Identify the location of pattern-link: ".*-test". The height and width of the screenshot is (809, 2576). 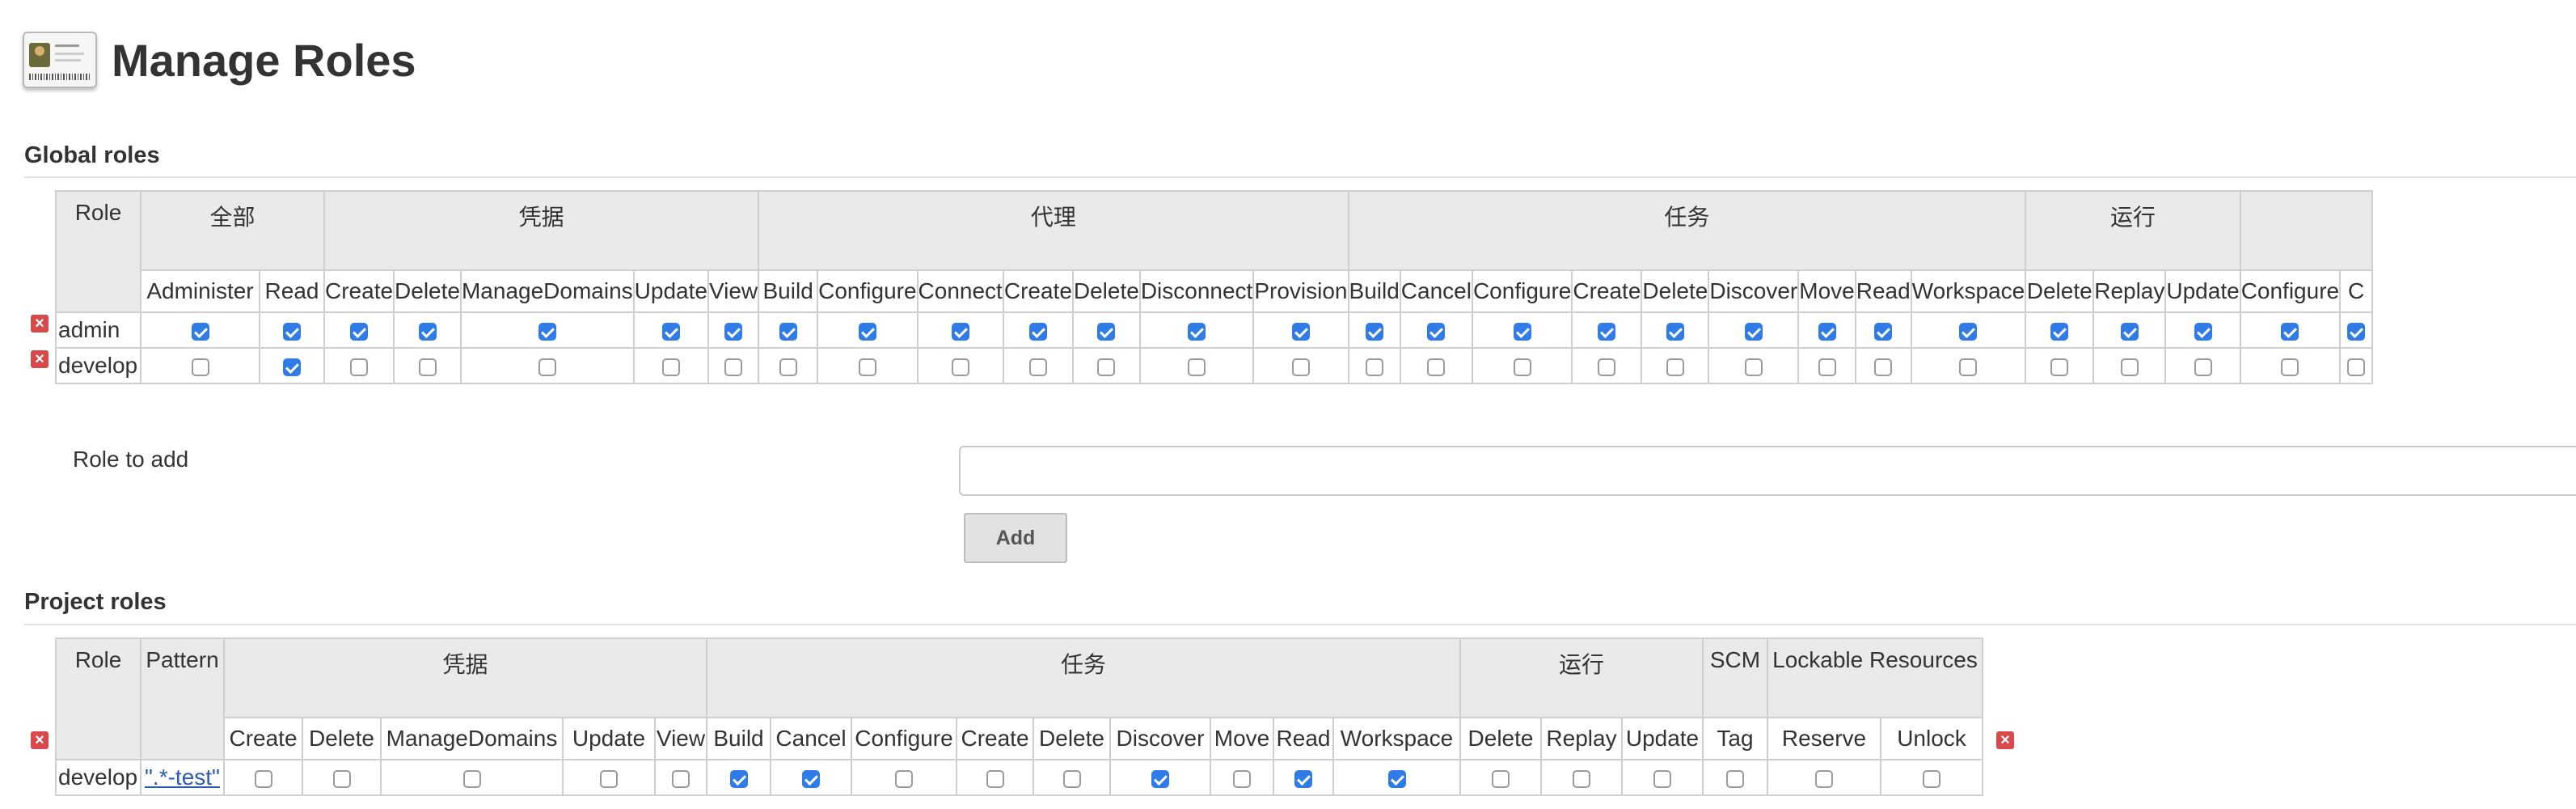
(182, 778).